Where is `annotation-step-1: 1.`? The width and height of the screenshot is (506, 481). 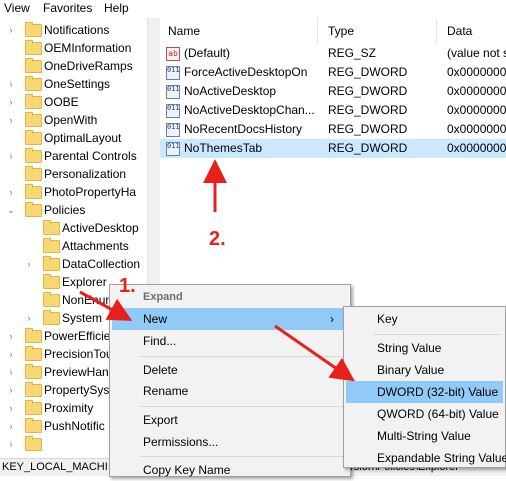 annotation-step-1: 1. is located at coordinates (127, 286).